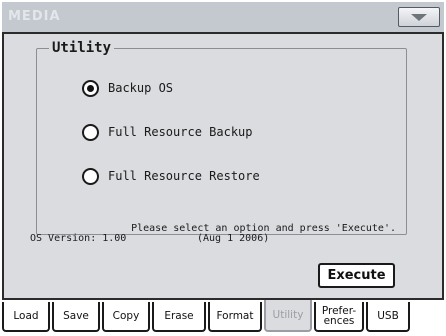 The image size is (446, 336). I want to click on radio-selected-dot, so click(90, 88).